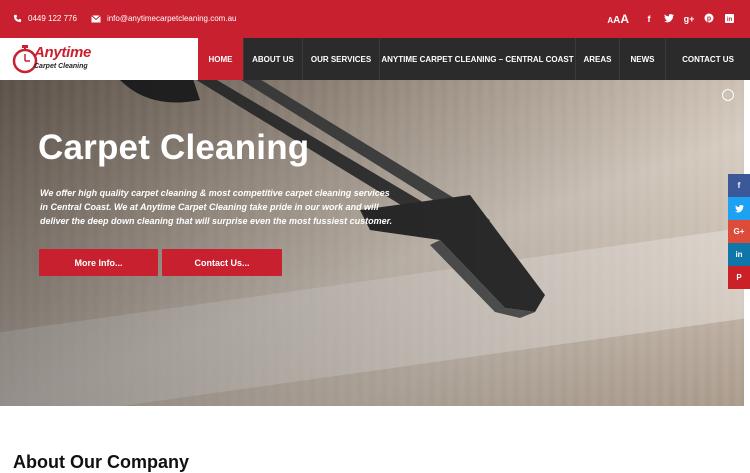 The width and height of the screenshot is (750, 473). I want to click on google-plus-icon: g+, so click(689, 19).